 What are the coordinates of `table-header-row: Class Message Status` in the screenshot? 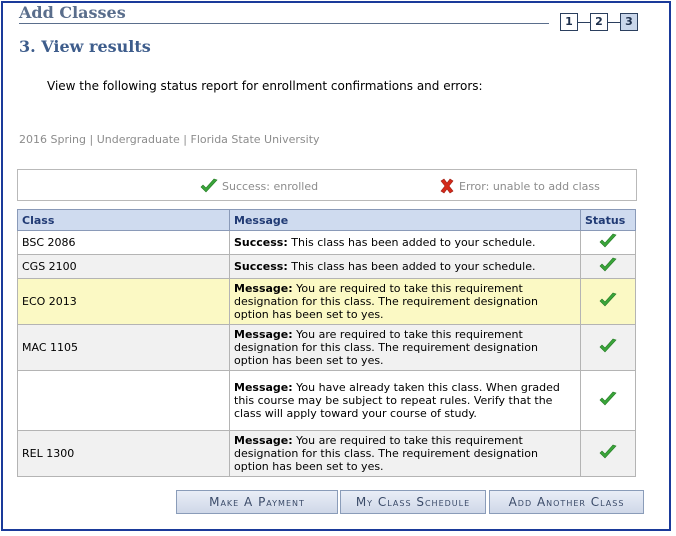 It's located at (326, 220).